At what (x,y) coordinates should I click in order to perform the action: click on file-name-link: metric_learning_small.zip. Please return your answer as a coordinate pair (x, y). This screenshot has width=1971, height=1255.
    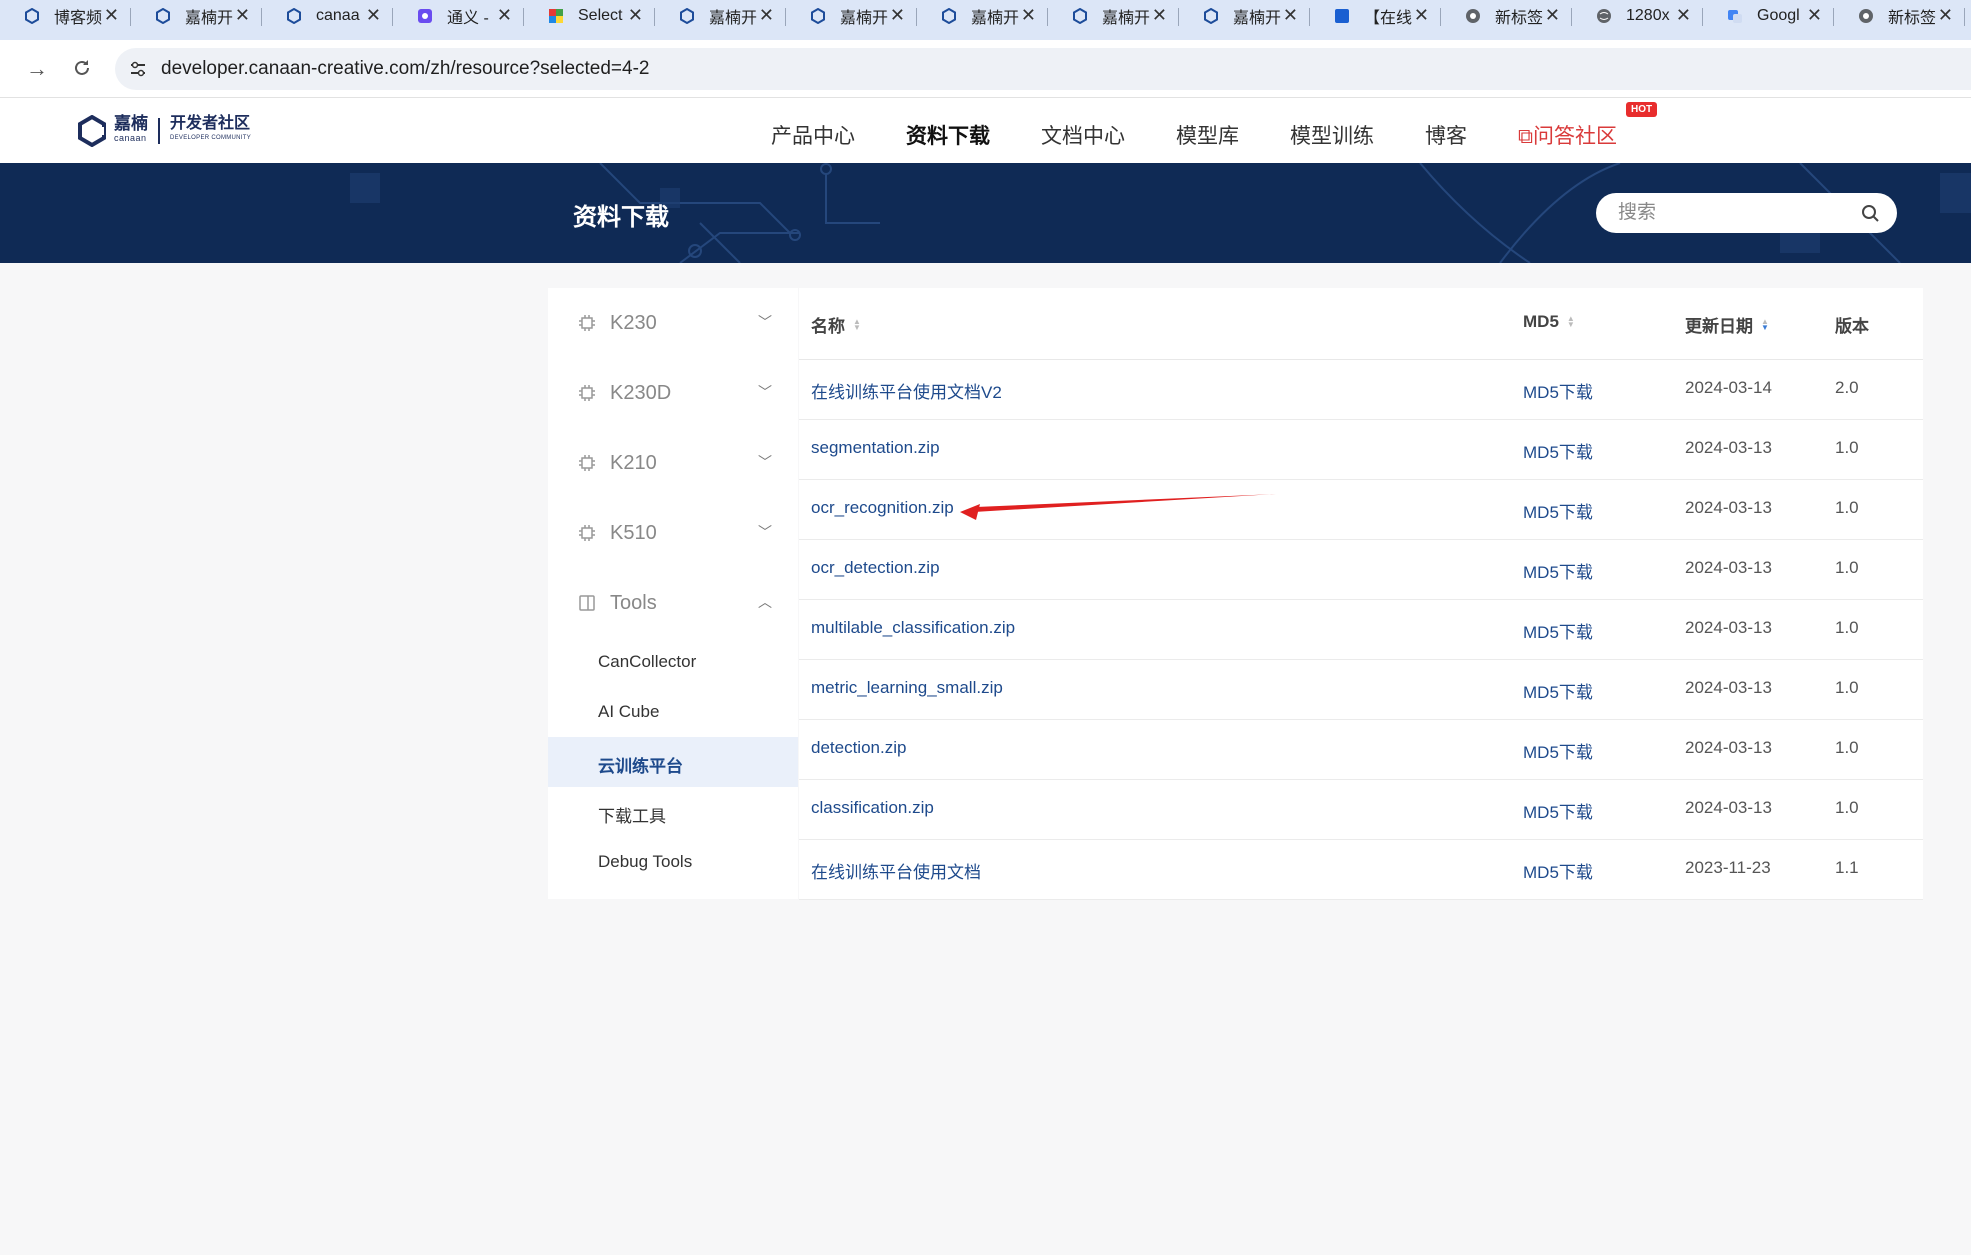
    Looking at the image, I should click on (907, 688).